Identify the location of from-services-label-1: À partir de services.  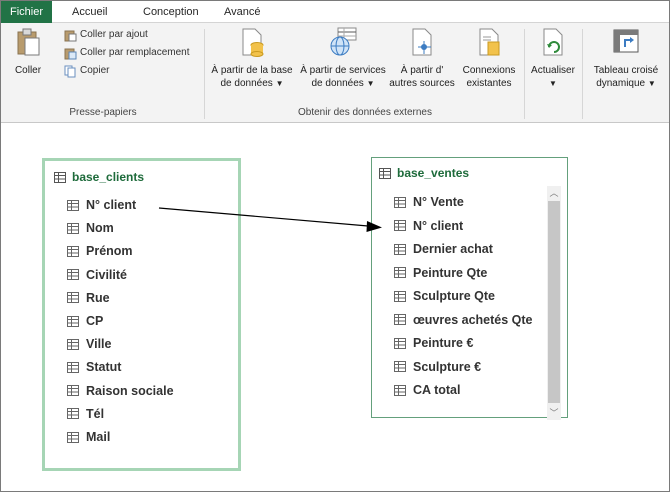
(343, 70).